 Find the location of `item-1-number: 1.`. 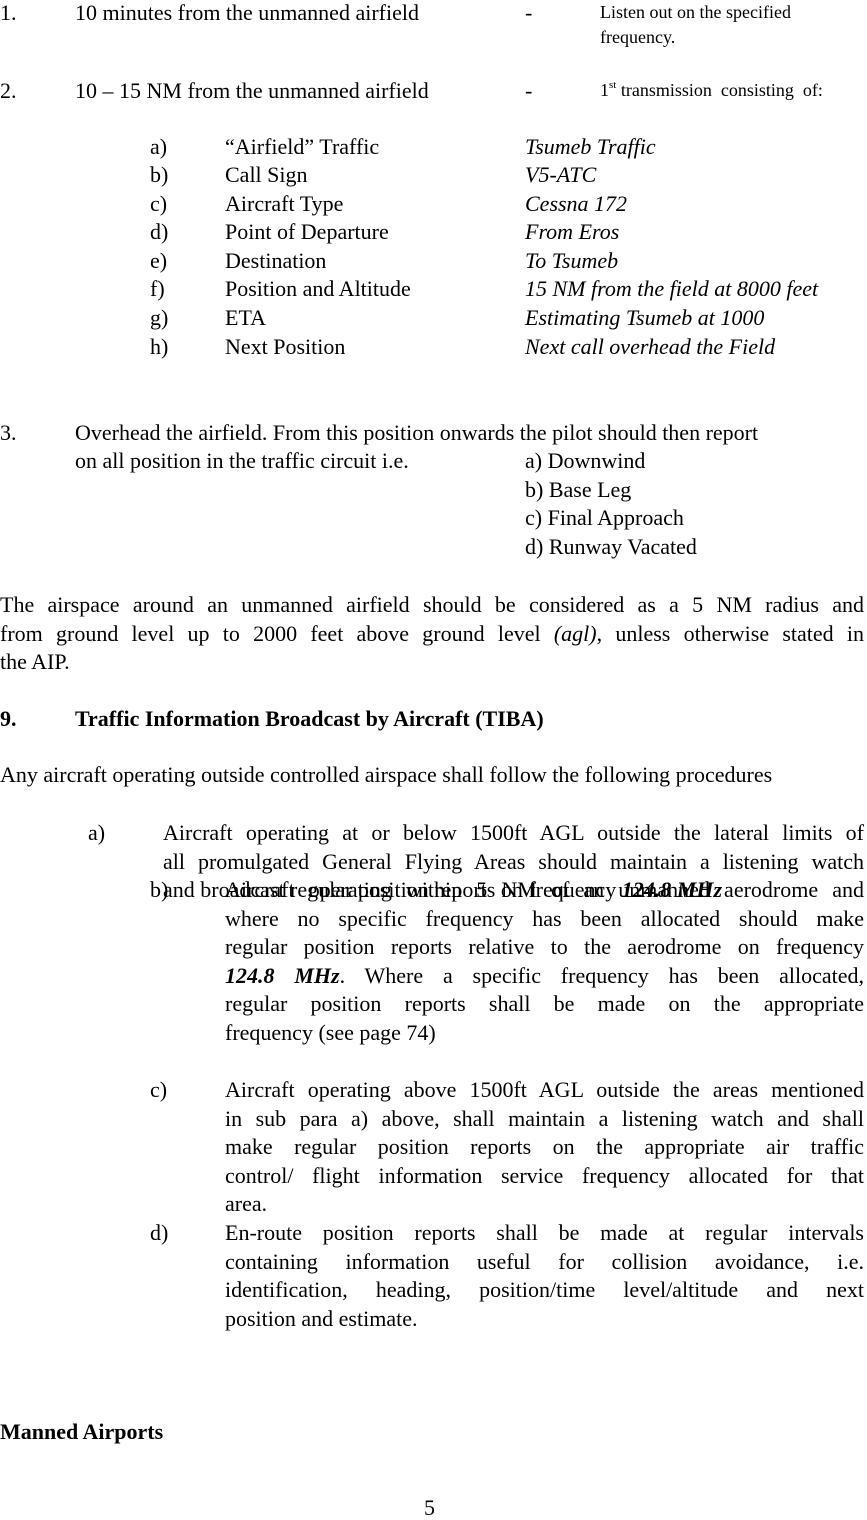

item-1-number: 1. is located at coordinates (8, 12).